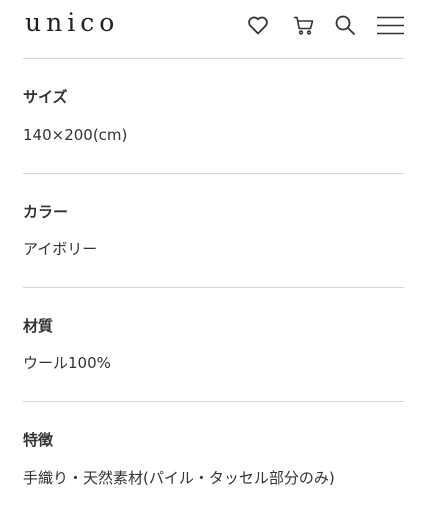  I want to click on search-icon, so click(345, 25).